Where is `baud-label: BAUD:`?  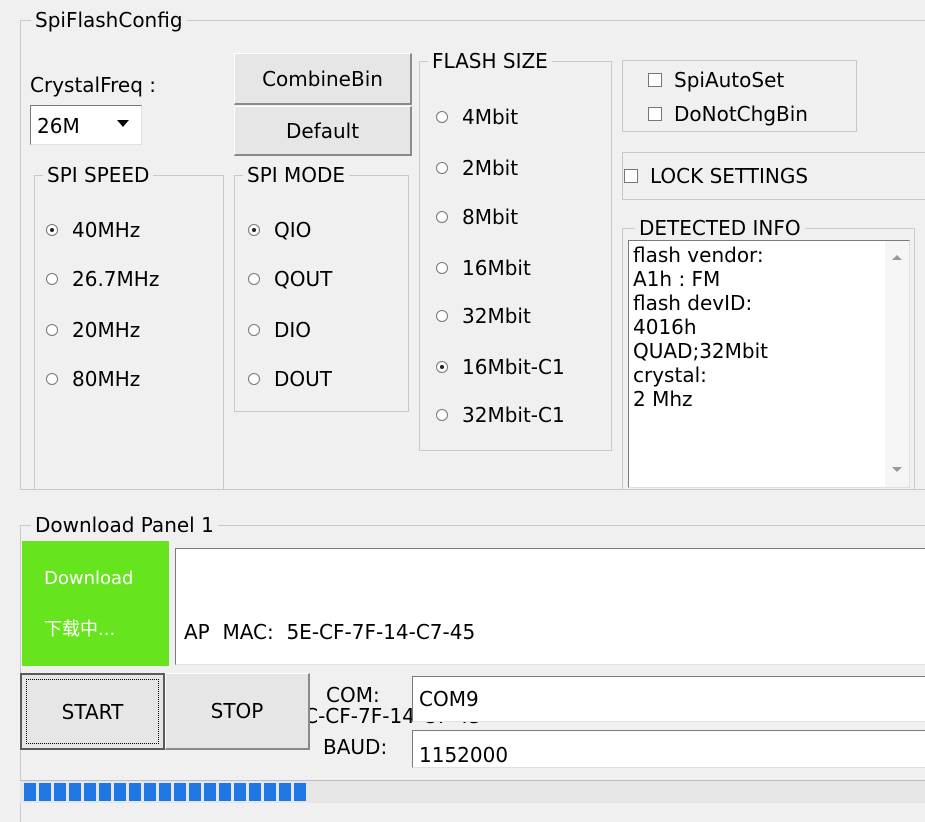 baud-label: BAUD: is located at coordinates (355, 747).